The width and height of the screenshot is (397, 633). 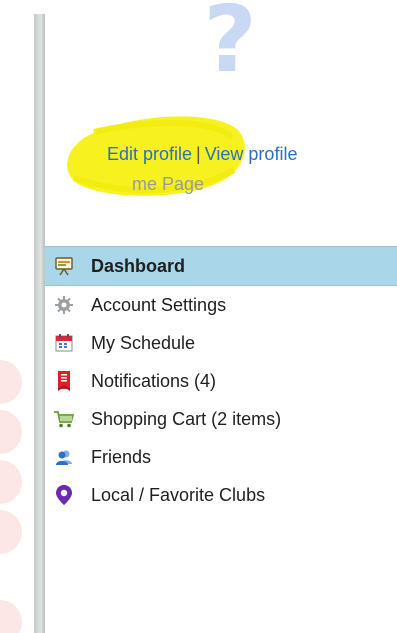 What do you see at coordinates (159, 304) in the screenshot?
I see `sidebar-item-label: Account Settings` at bounding box center [159, 304].